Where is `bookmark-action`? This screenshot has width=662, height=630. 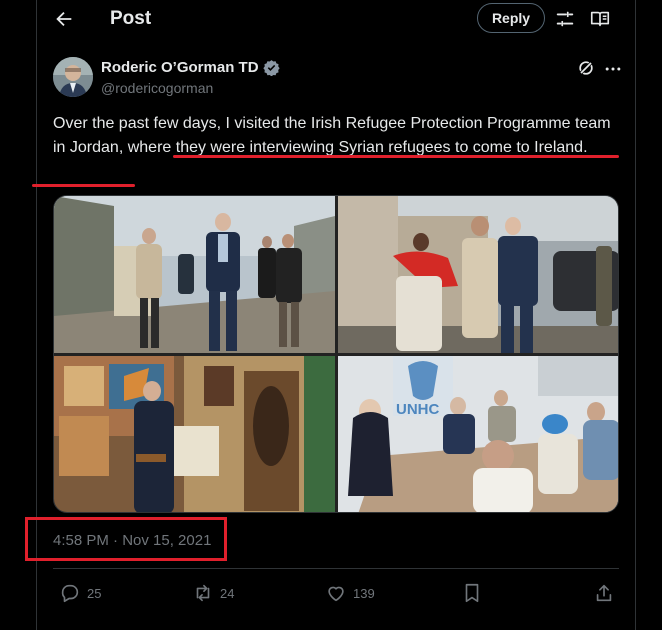
bookmark-action is located at coordinates (472, 593).